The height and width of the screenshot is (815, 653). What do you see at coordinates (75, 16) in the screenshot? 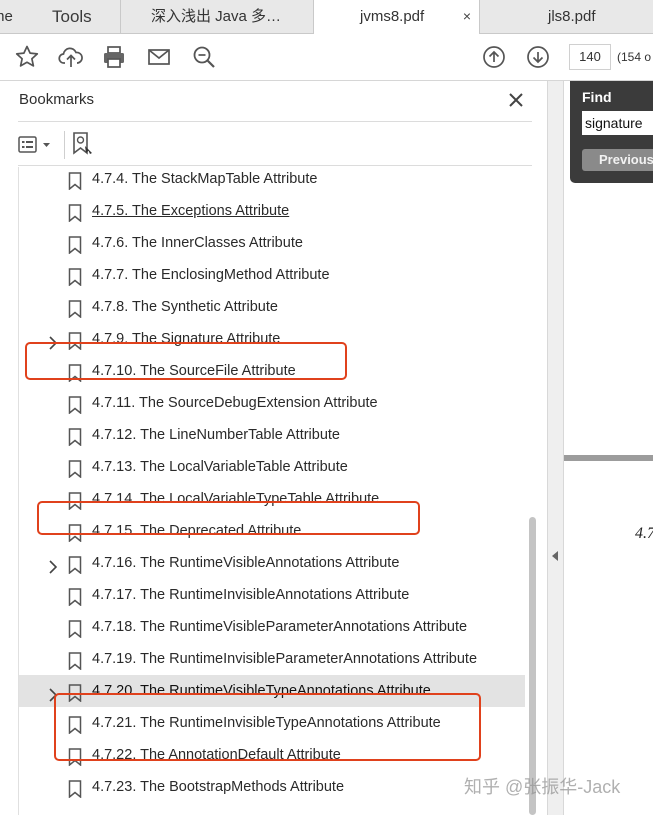
I see `tab-tools: Tools` at bounding box center [75, 16].